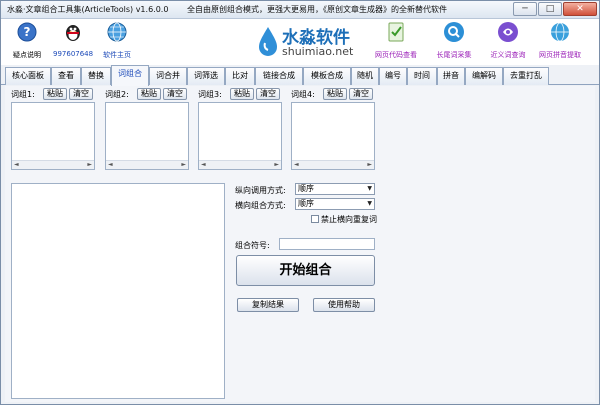 This screenshot has width=600, height=405. Describe the element at coordinates (365, 76) in the screenshot. I see `tab-random: 随机` at that location.